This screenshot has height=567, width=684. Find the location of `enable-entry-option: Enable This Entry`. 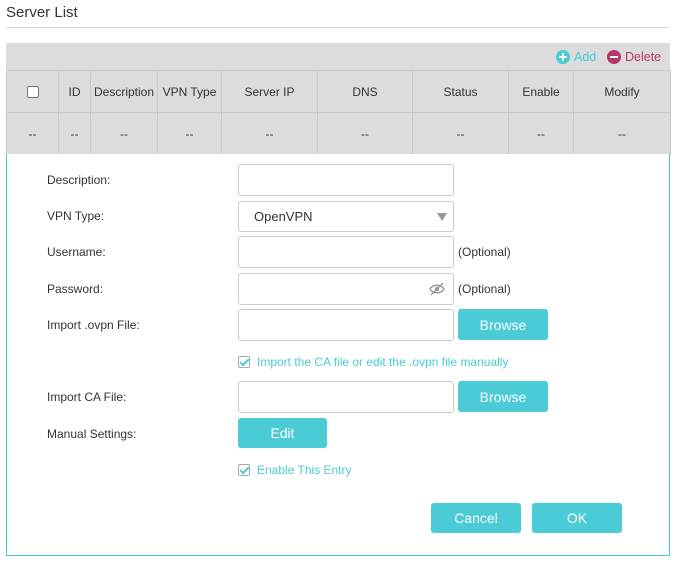

enable-entry-option: Enable This Entry is located at coordinates (295, 470).